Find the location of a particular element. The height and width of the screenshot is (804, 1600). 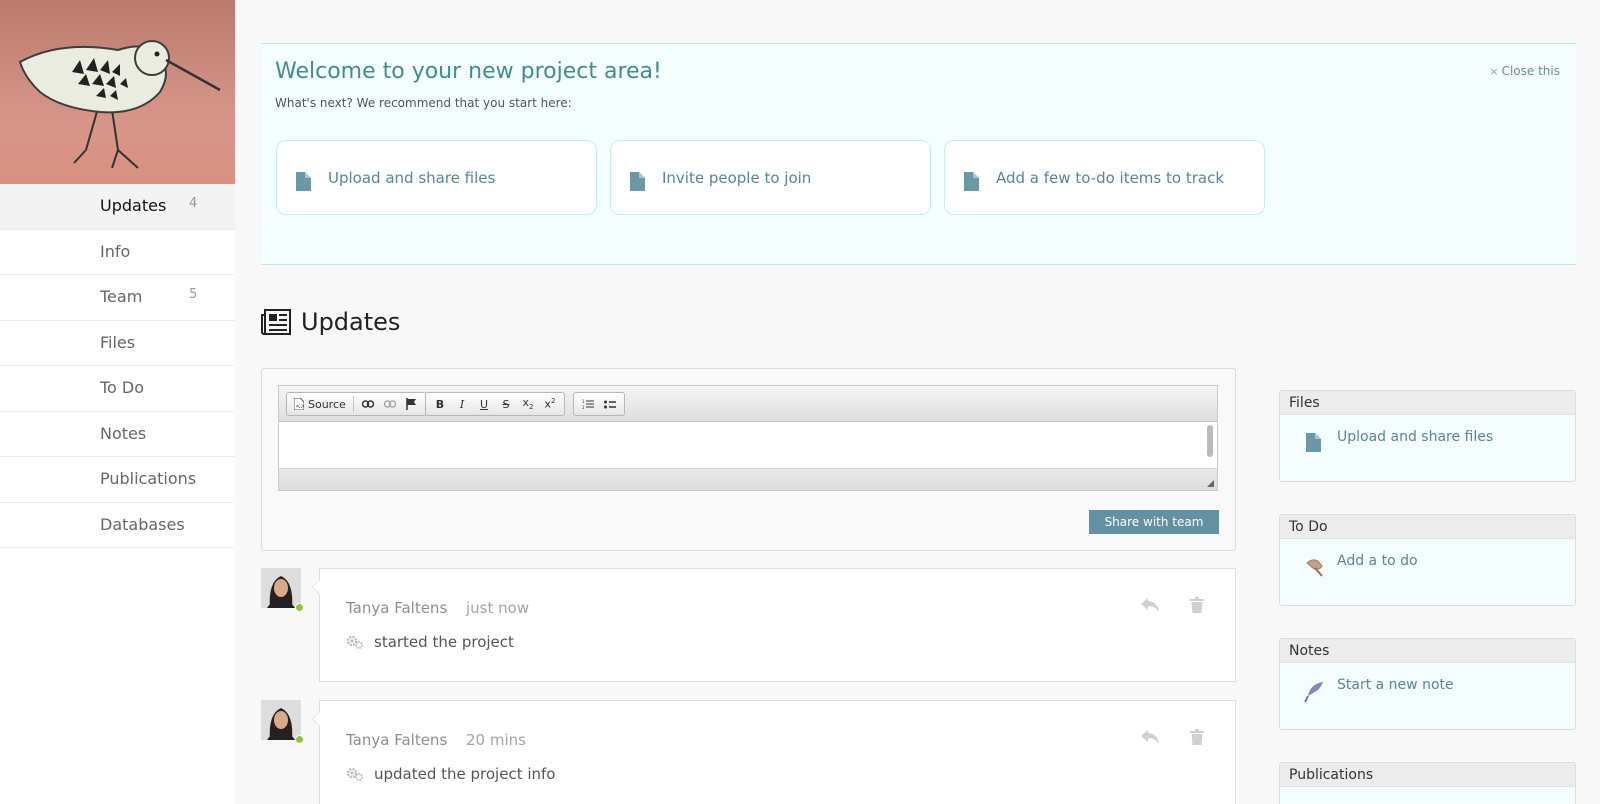

notes-widget: Notes Start a new note is located at coordinates (1427, 684).